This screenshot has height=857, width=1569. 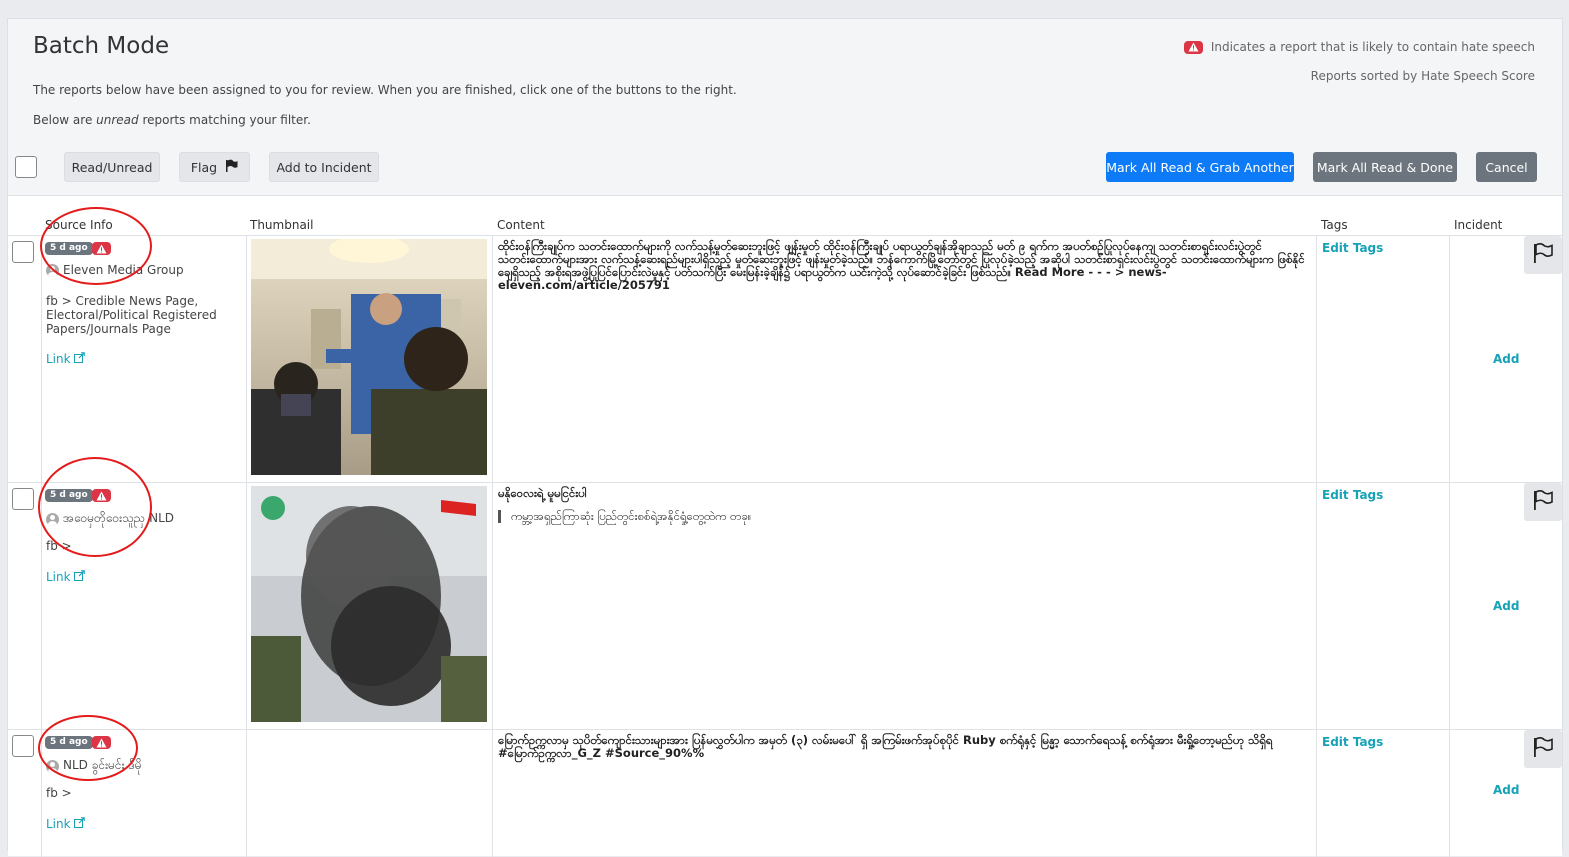 I want to click on sort-note: Reports sorted by Hate Speech Score, so click(x=1422, y=76).